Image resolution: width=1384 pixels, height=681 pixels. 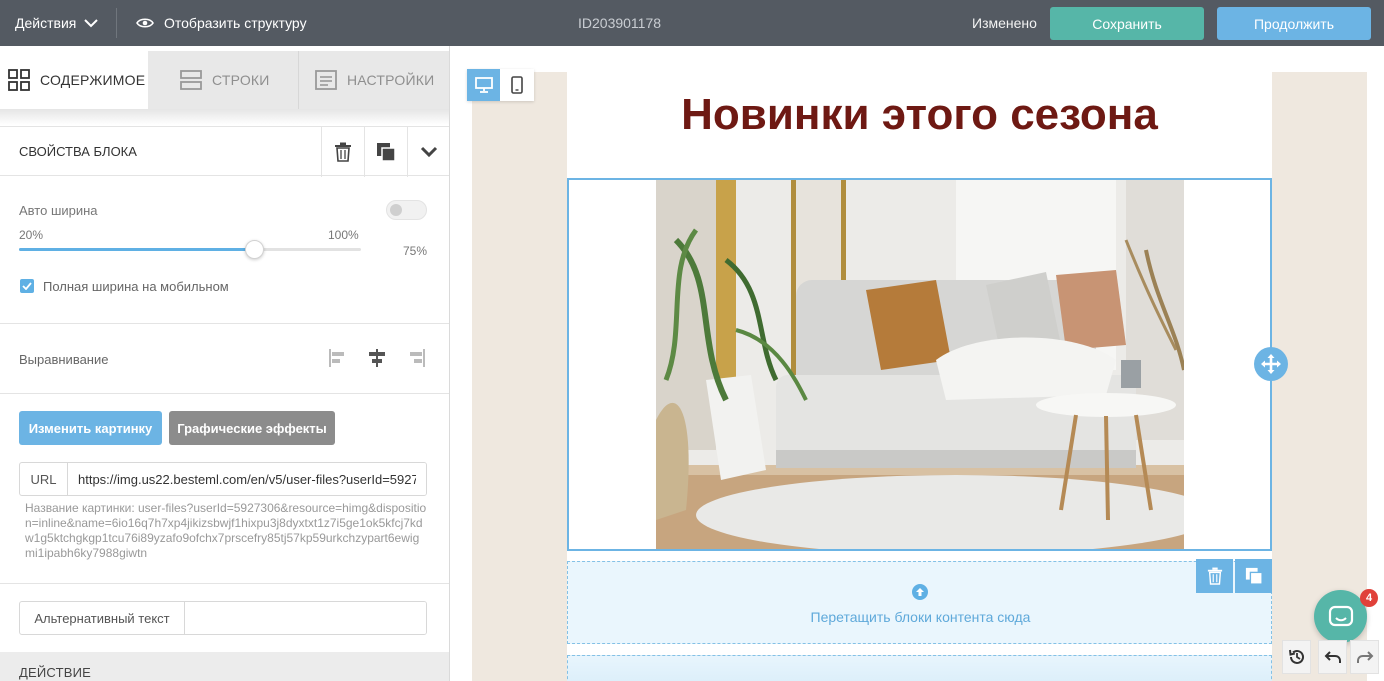 I want to click on undo-redo-controls, so click(x=1348, y=657).